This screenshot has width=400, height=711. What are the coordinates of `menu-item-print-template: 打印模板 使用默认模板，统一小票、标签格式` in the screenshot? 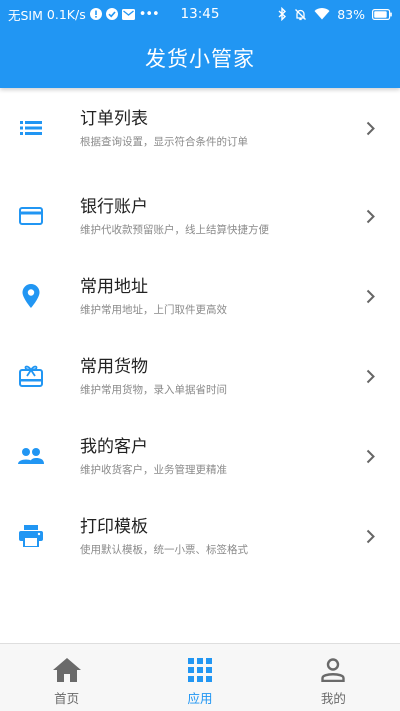 It's located at (200, 536).